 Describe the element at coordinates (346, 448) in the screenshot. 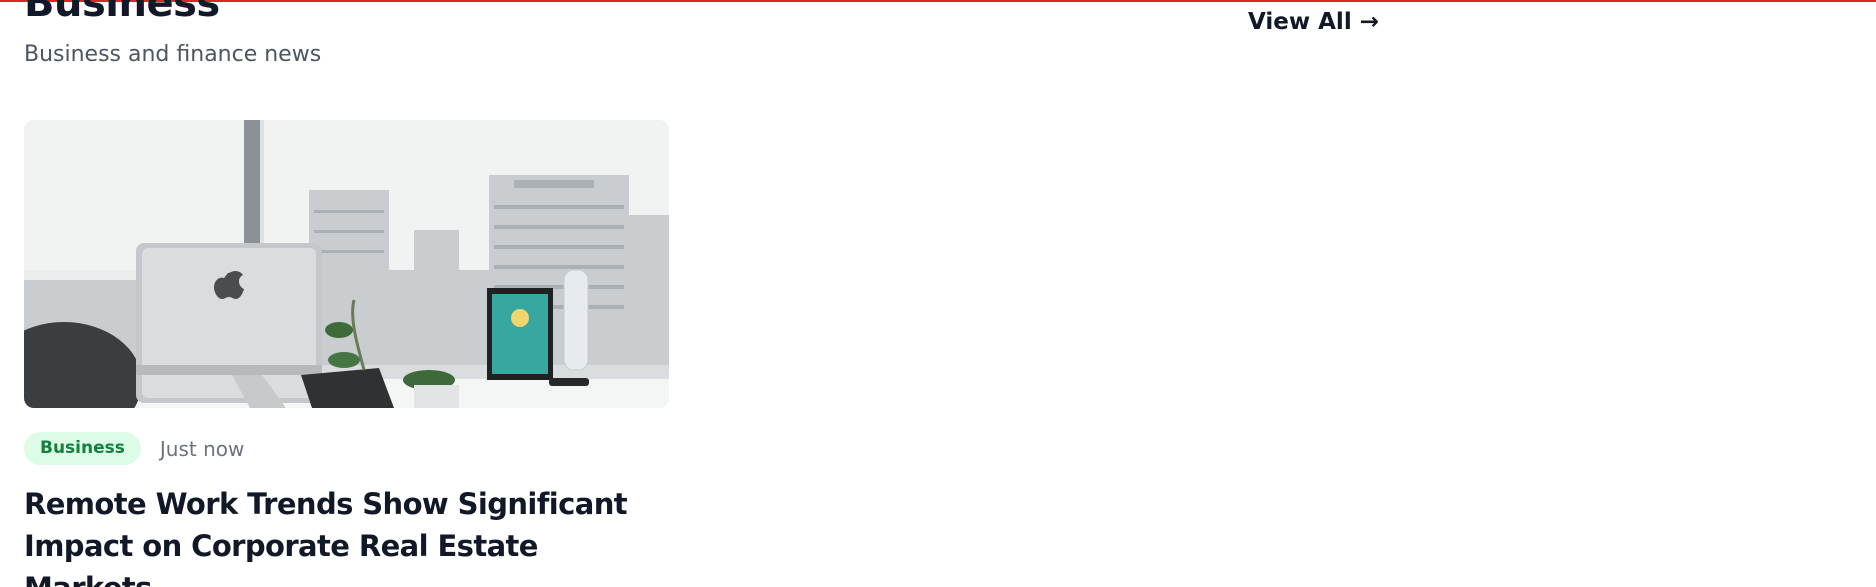

I see `article-meta: Business Just now` at that location.